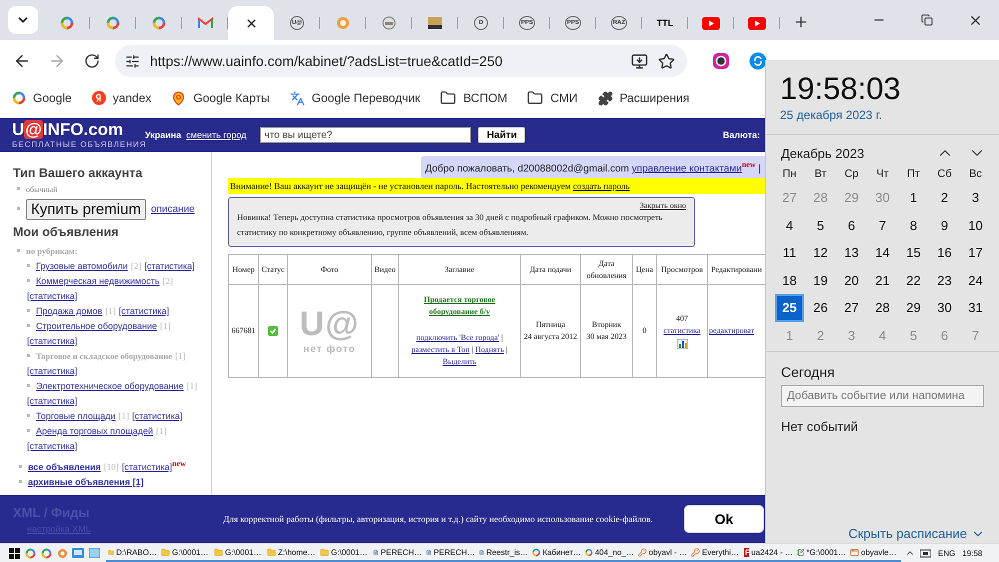 The width and height of the screenshot is (999, 562). I want to click on taskbar-clock: 19:58, so click(972, 553).